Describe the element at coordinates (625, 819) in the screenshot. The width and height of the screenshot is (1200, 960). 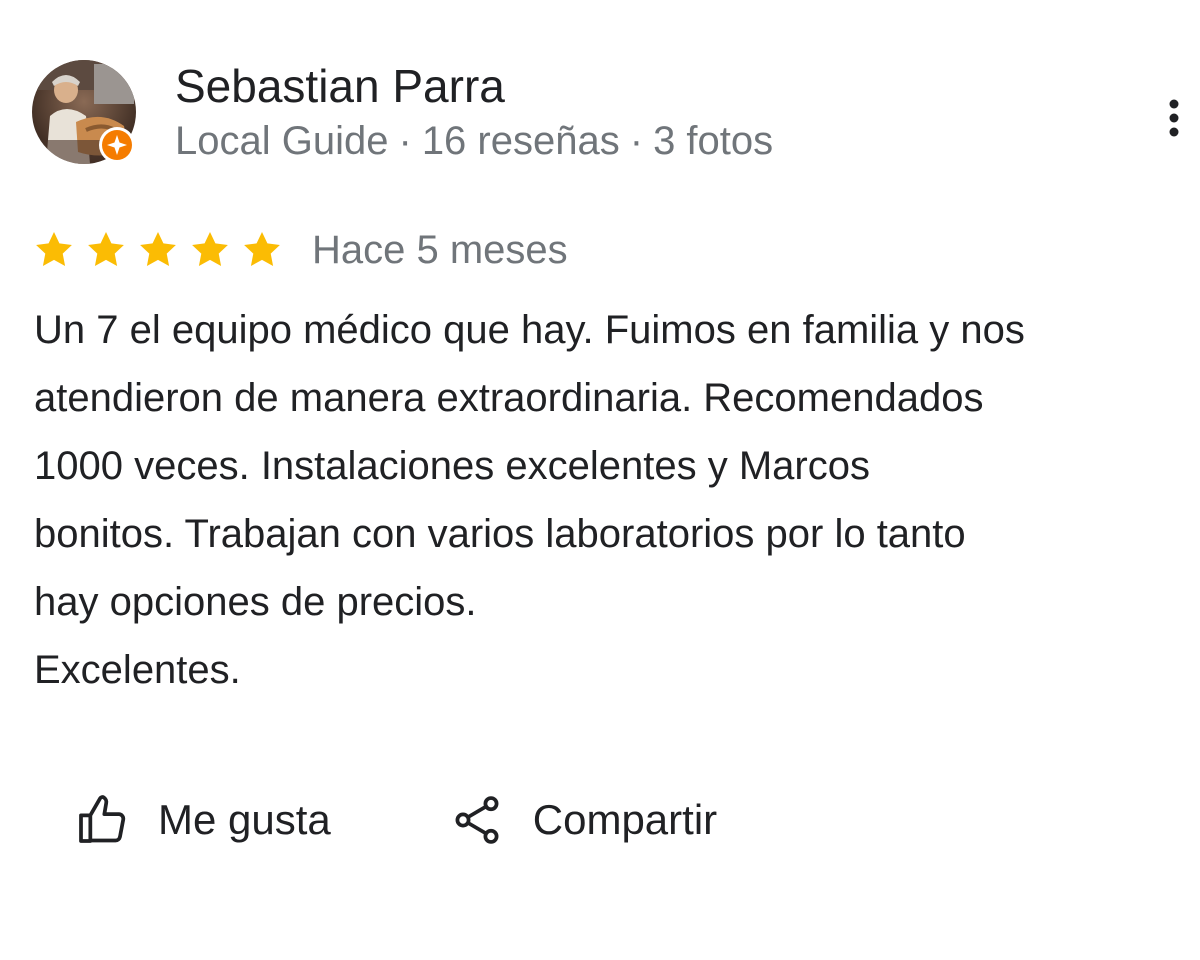
I see `share-label: Compartir` at that location.